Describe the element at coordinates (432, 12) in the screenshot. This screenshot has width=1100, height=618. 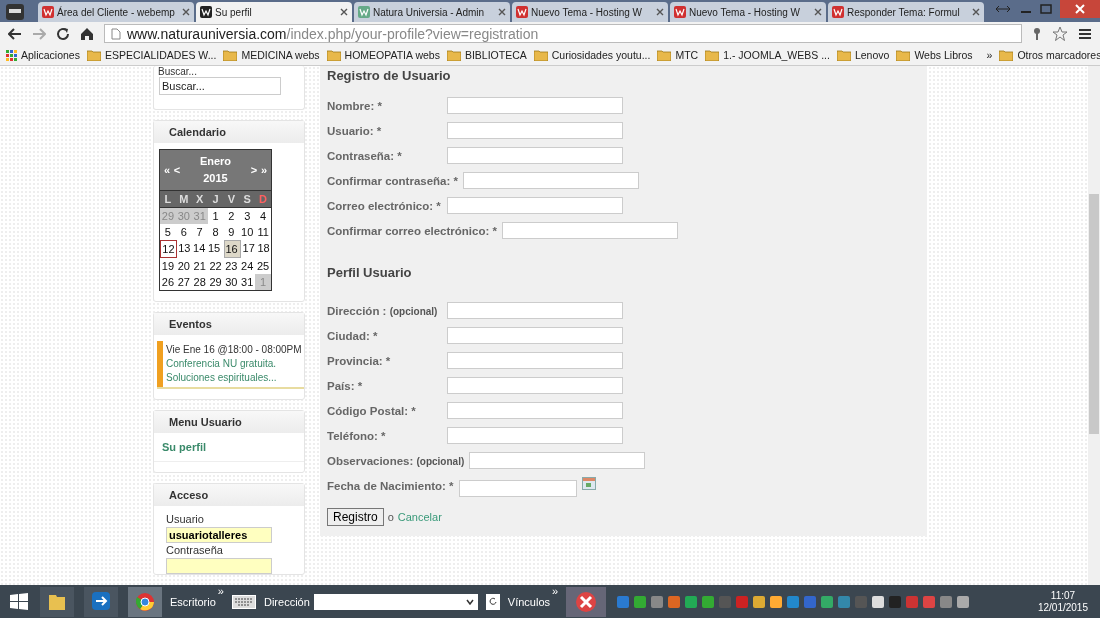
I see `browser-tab: Natura Universia - Admin` at that location.